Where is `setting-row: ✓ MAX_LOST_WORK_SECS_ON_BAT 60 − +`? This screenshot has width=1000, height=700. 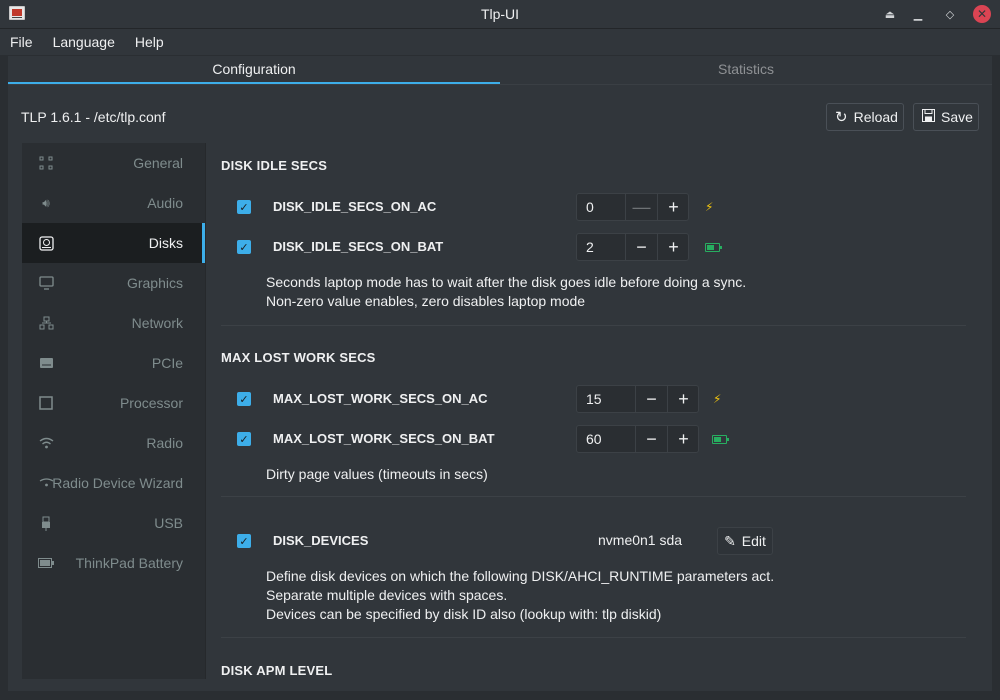
setting-row: ✓ MAX_LOST_WORK_SECS_ON_BAT 60 − + is located at coordinates (592, 439).